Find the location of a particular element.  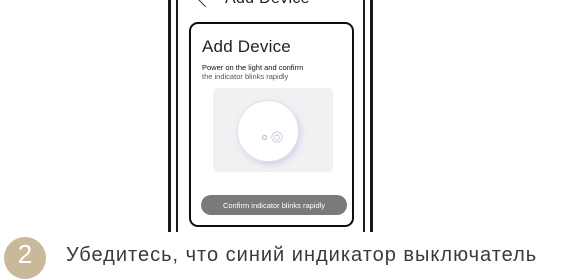

top-bar-title: Add Device is located at coordinates (267, 4).